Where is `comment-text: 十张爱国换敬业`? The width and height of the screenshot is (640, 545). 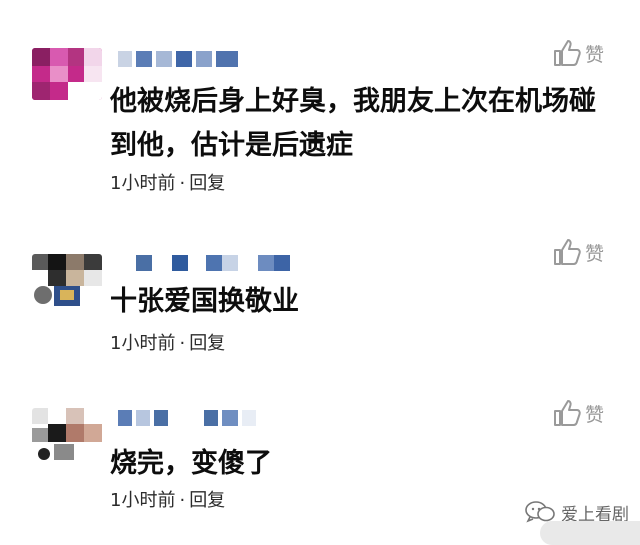
comment-text: 十张爱国换敬业 is located at coordinates (204, 301).